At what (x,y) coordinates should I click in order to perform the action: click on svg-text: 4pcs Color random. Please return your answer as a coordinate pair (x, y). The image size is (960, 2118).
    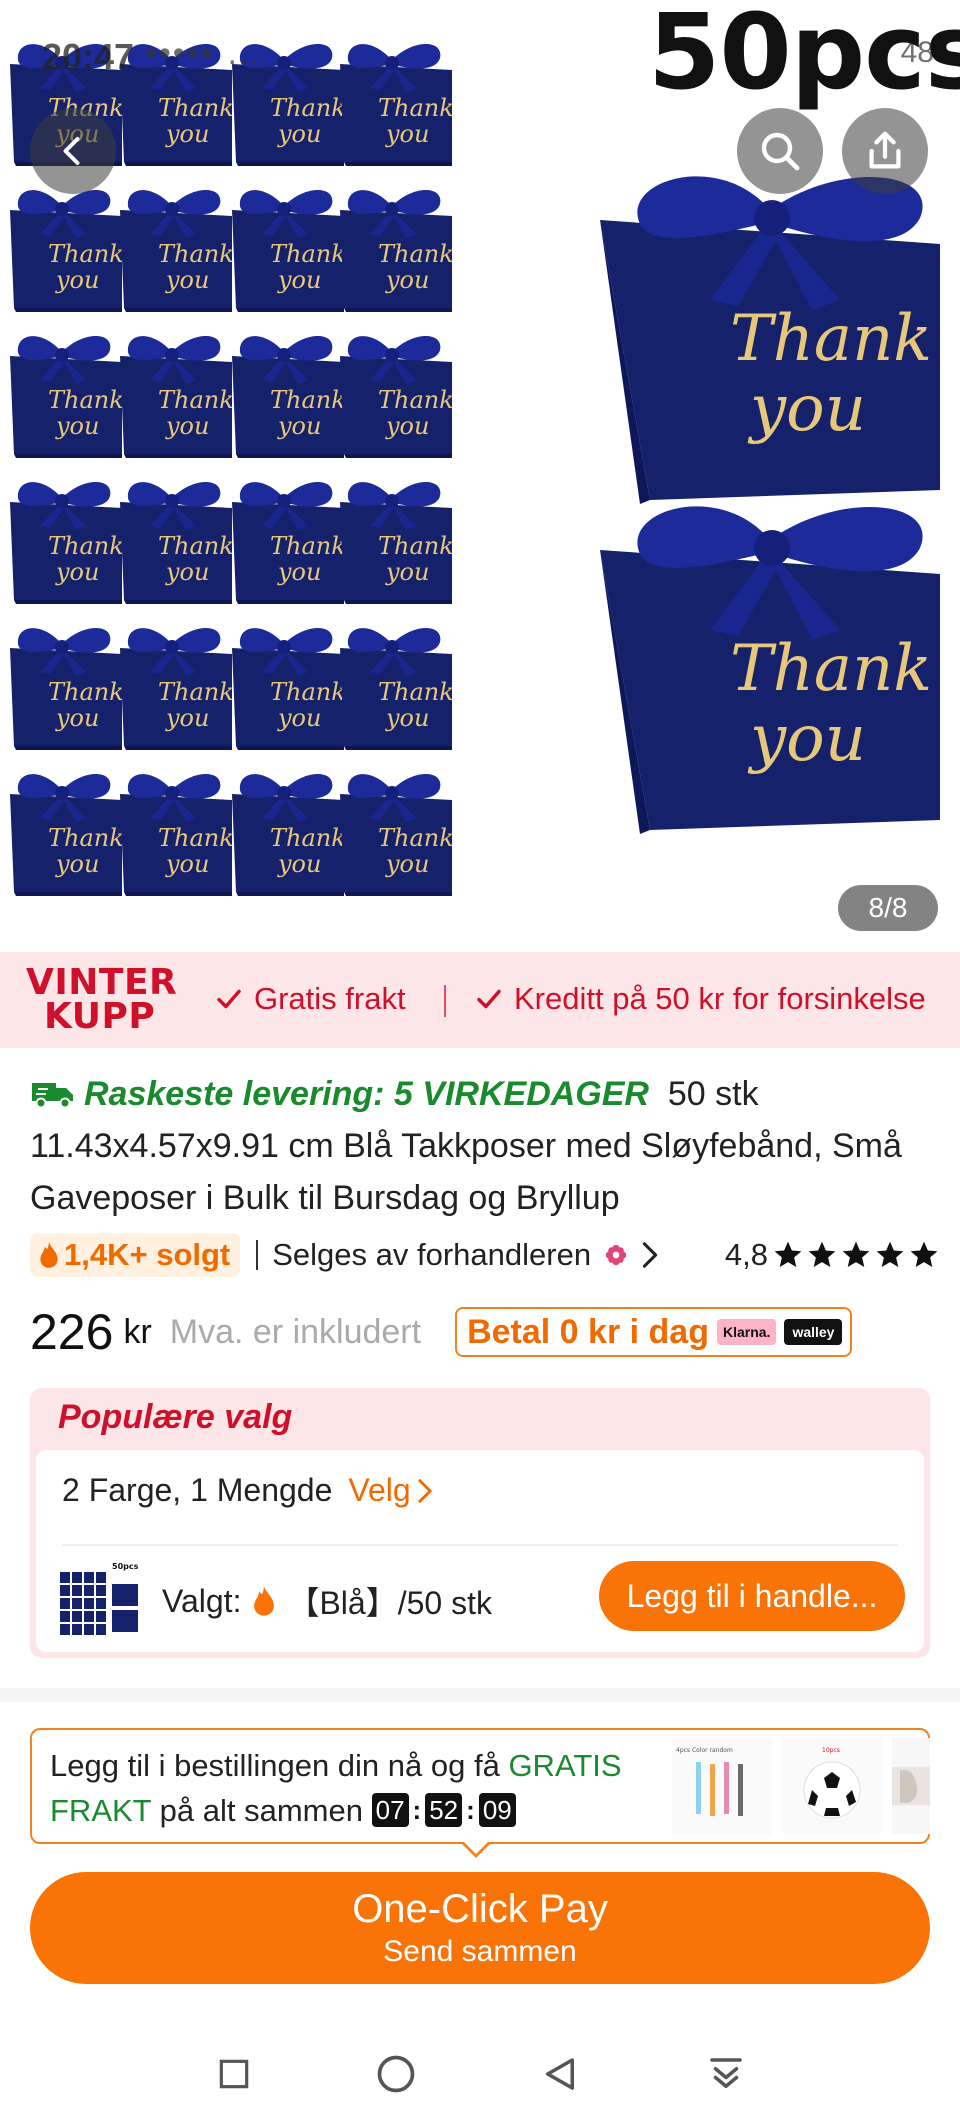
    Looking at the image, I should click on (704, 1750).